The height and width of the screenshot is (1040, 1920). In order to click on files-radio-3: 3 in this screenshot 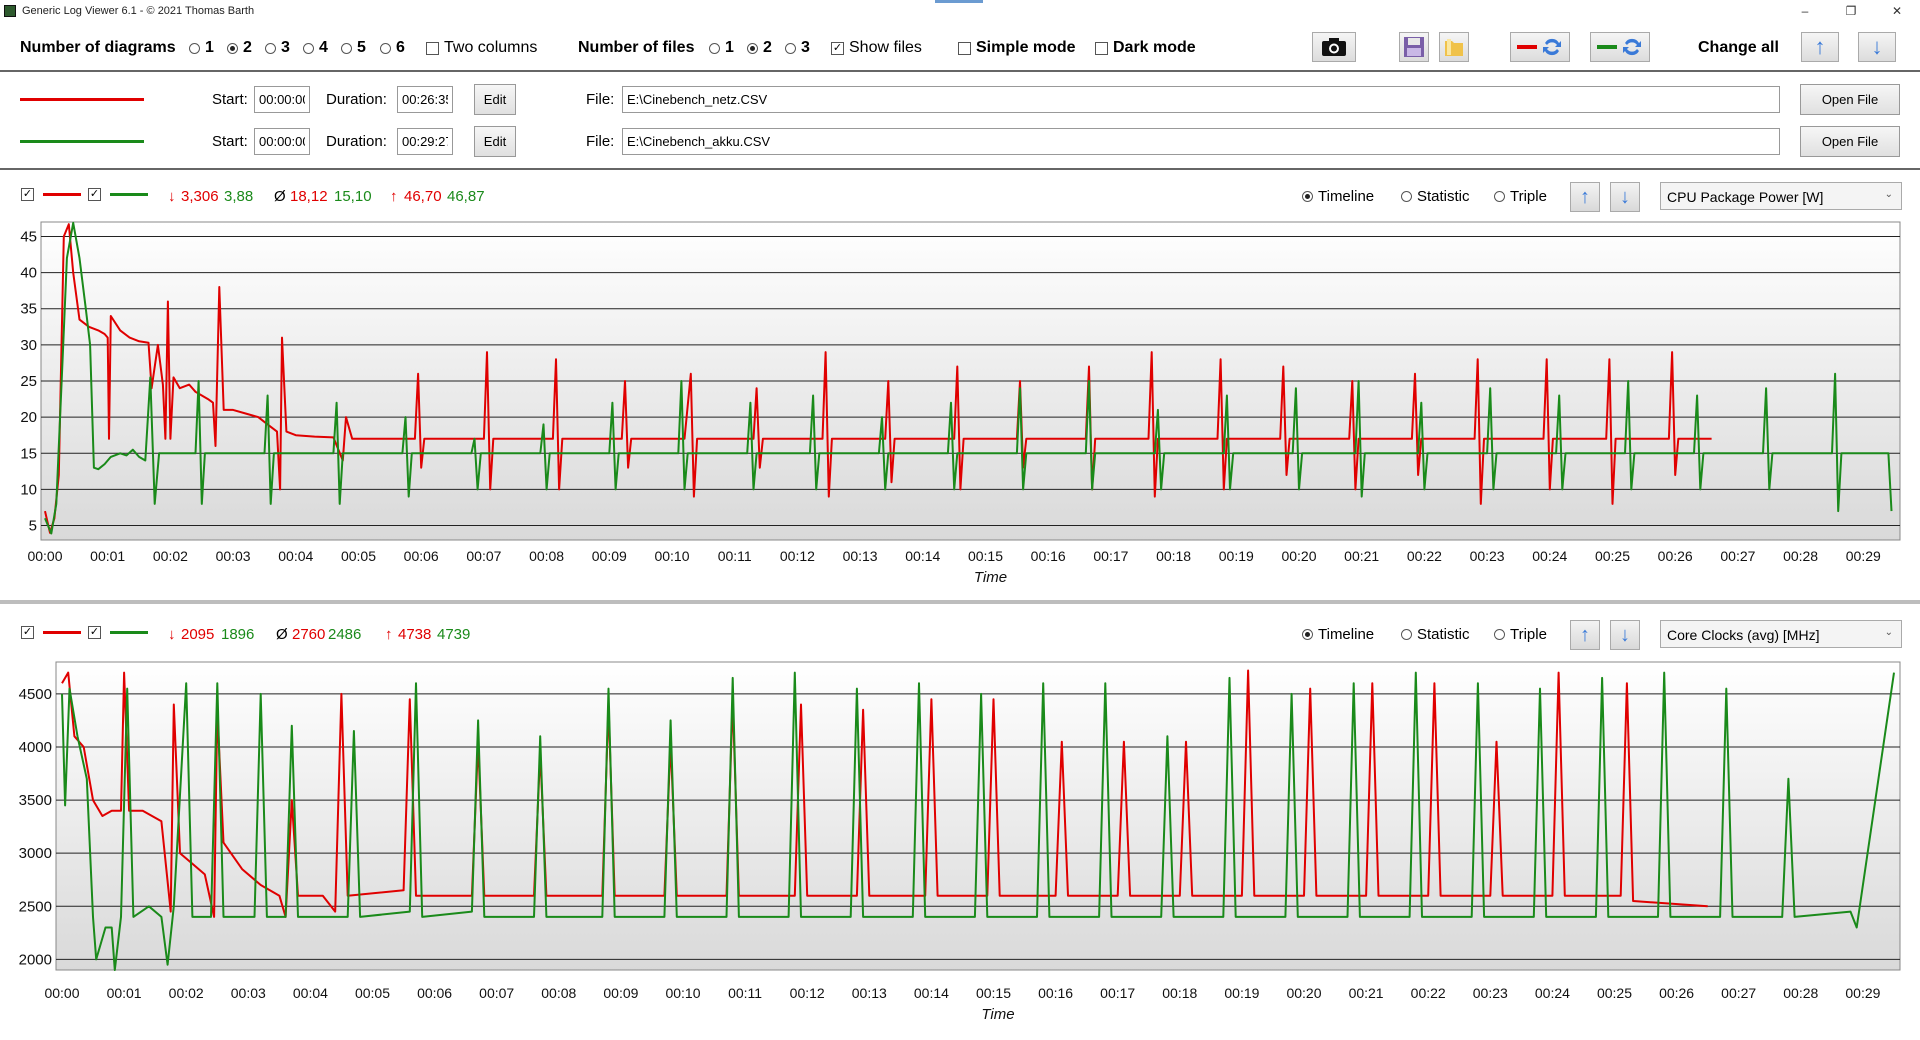, I will do `click(797, 48)`.